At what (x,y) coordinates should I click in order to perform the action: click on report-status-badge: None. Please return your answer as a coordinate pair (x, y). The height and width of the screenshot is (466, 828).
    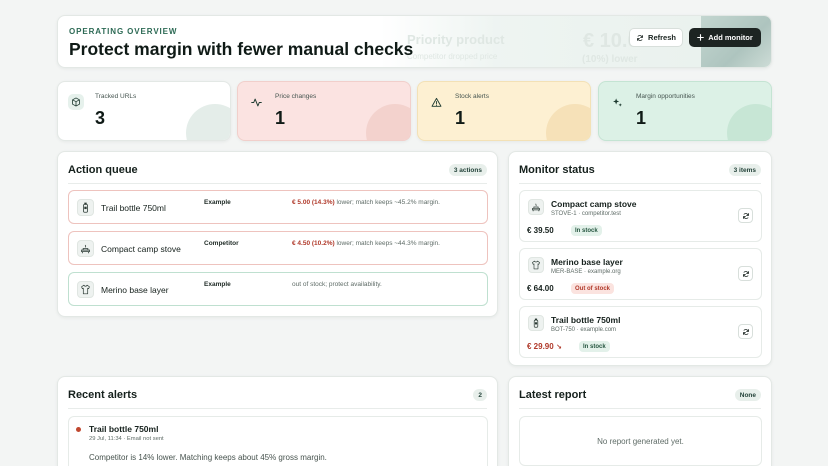
    Looking at the image, I should click on (747, 395).